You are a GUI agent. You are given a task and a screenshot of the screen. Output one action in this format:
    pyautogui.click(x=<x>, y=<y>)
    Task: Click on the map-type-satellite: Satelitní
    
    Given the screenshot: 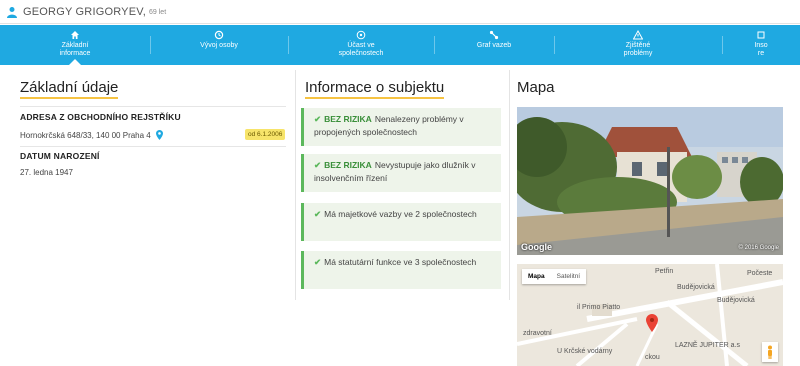 What is the action you would take?
    pyautogui.click(x=569, y=276)
    